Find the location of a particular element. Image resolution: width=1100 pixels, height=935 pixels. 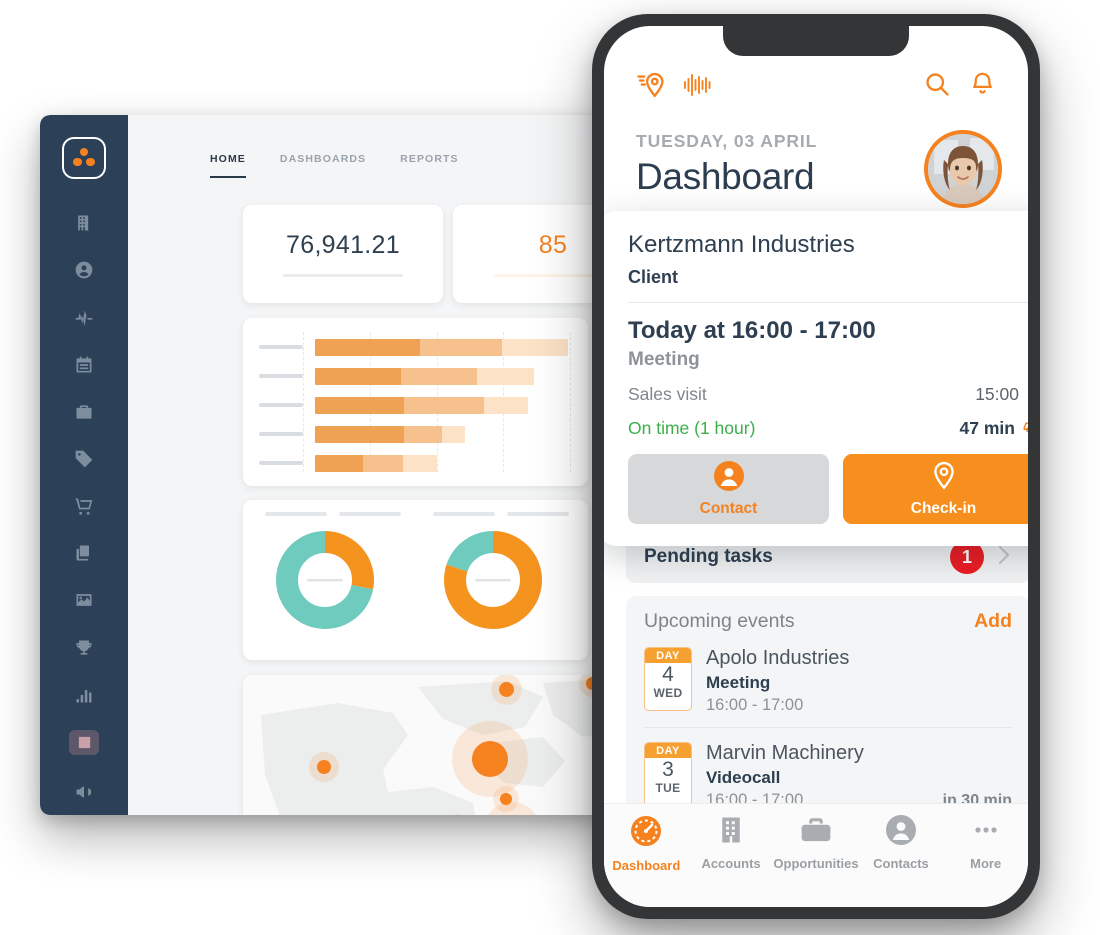

sales-visit-value: 15:00 is located at coordinates (1001, 394).